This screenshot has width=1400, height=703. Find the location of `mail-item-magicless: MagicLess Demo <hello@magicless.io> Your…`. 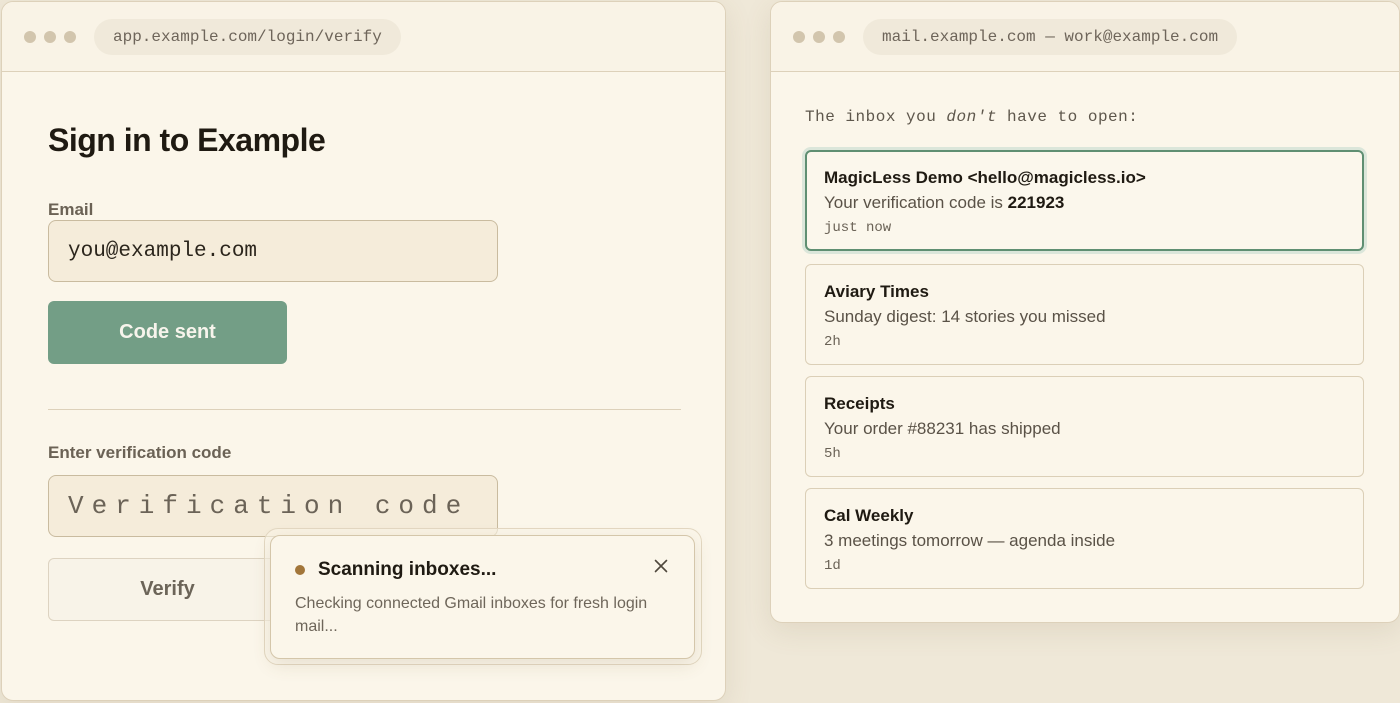

mail-item-magicless: MagicLess Demo <hello@magicless.io> Your… is located at coordinates (1084, 200).